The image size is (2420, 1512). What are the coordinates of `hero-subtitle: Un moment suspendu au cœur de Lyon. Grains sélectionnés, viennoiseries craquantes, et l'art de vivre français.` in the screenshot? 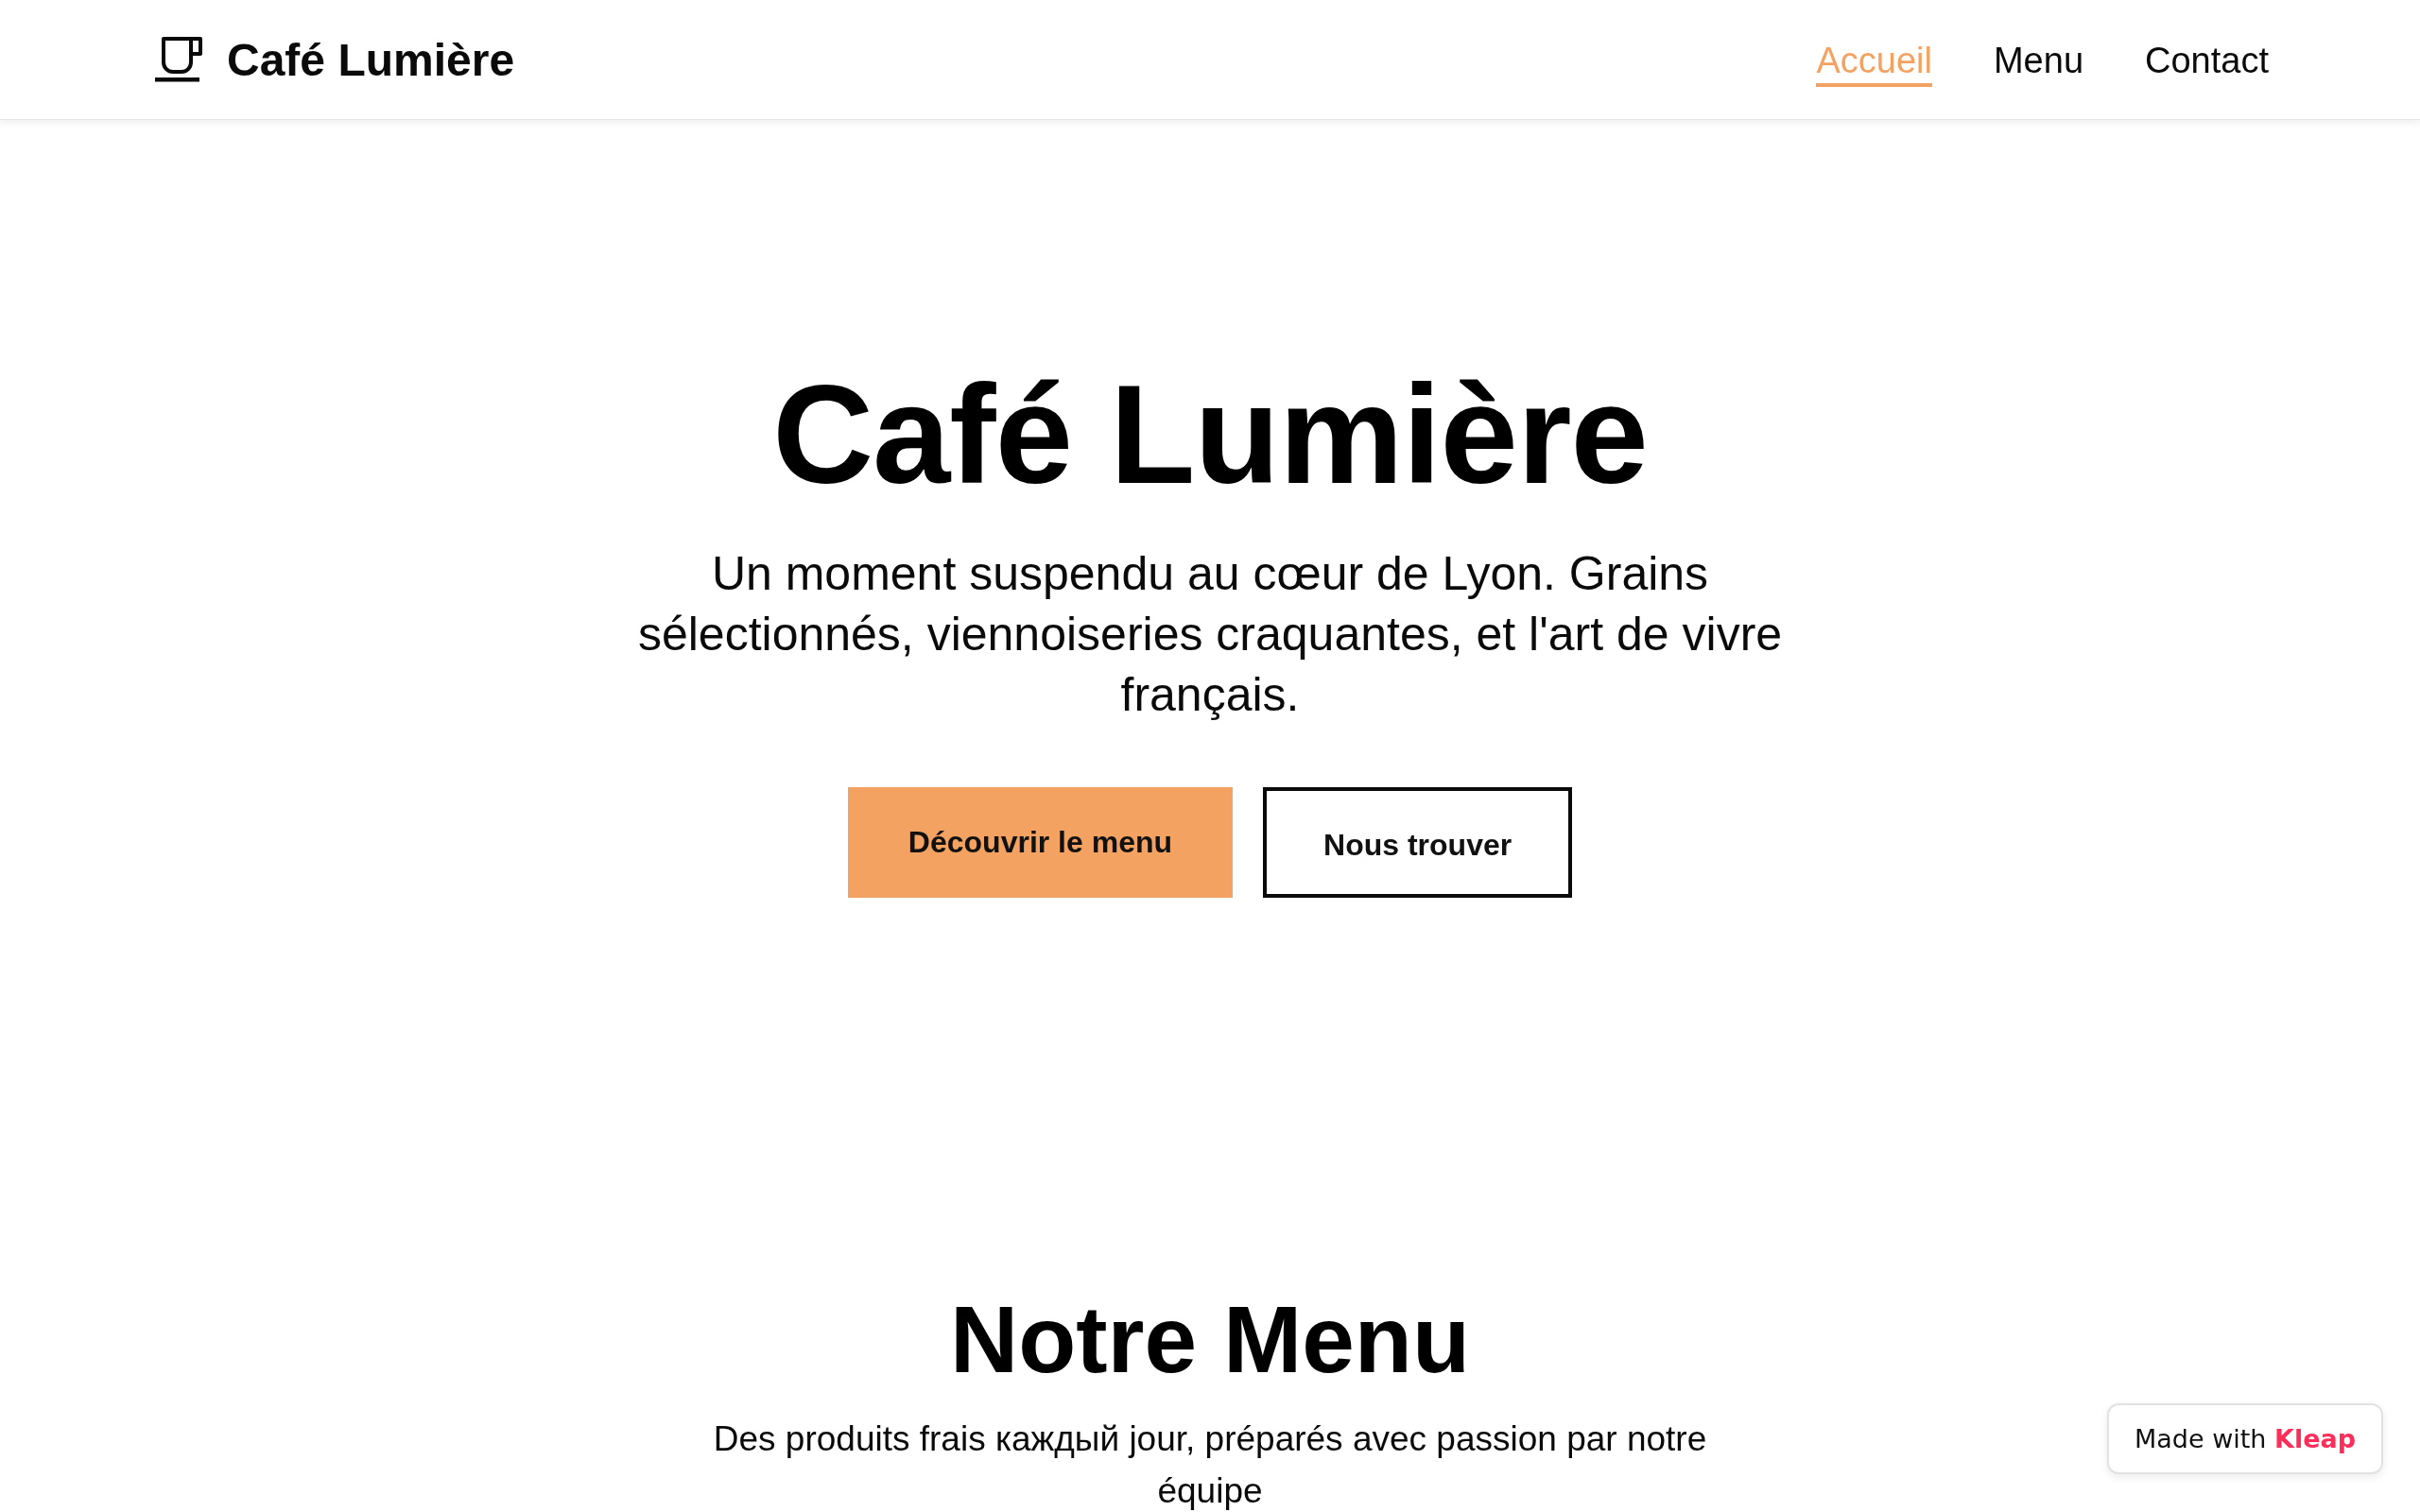 It's located at (1210, 634).